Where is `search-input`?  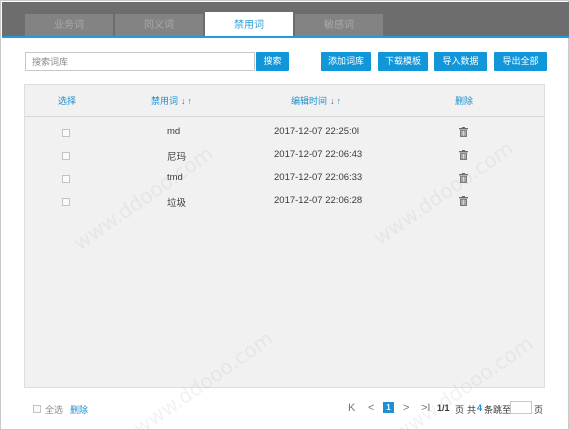
search-input is located at coordinates (140, 61).